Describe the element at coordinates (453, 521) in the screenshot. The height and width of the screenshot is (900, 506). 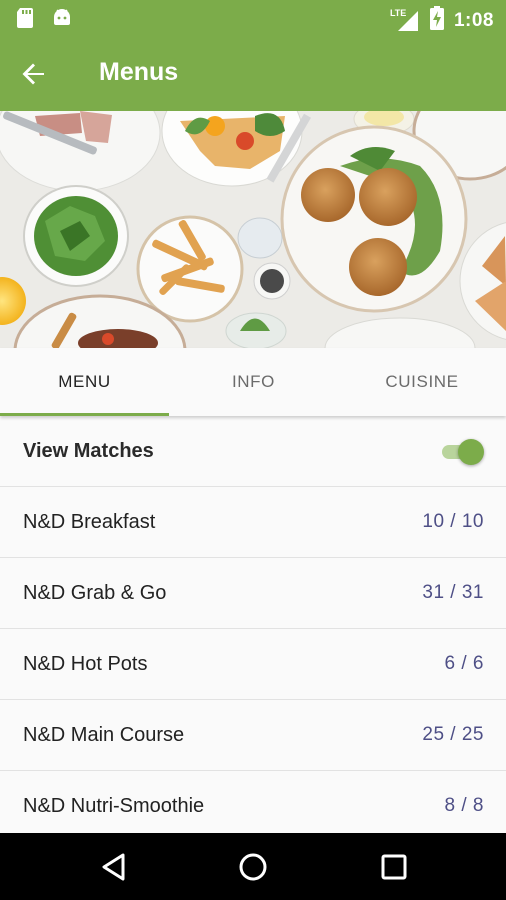
I see `menu-count: 10 / 10` at that location.